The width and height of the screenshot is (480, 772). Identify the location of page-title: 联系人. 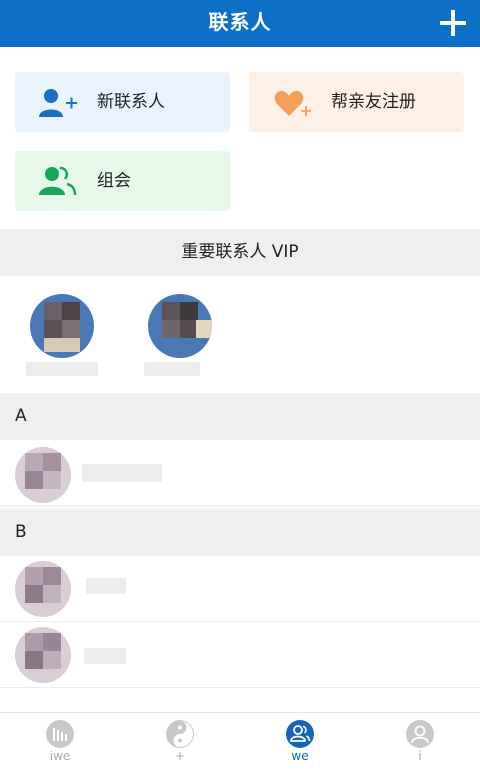
(240, 22).